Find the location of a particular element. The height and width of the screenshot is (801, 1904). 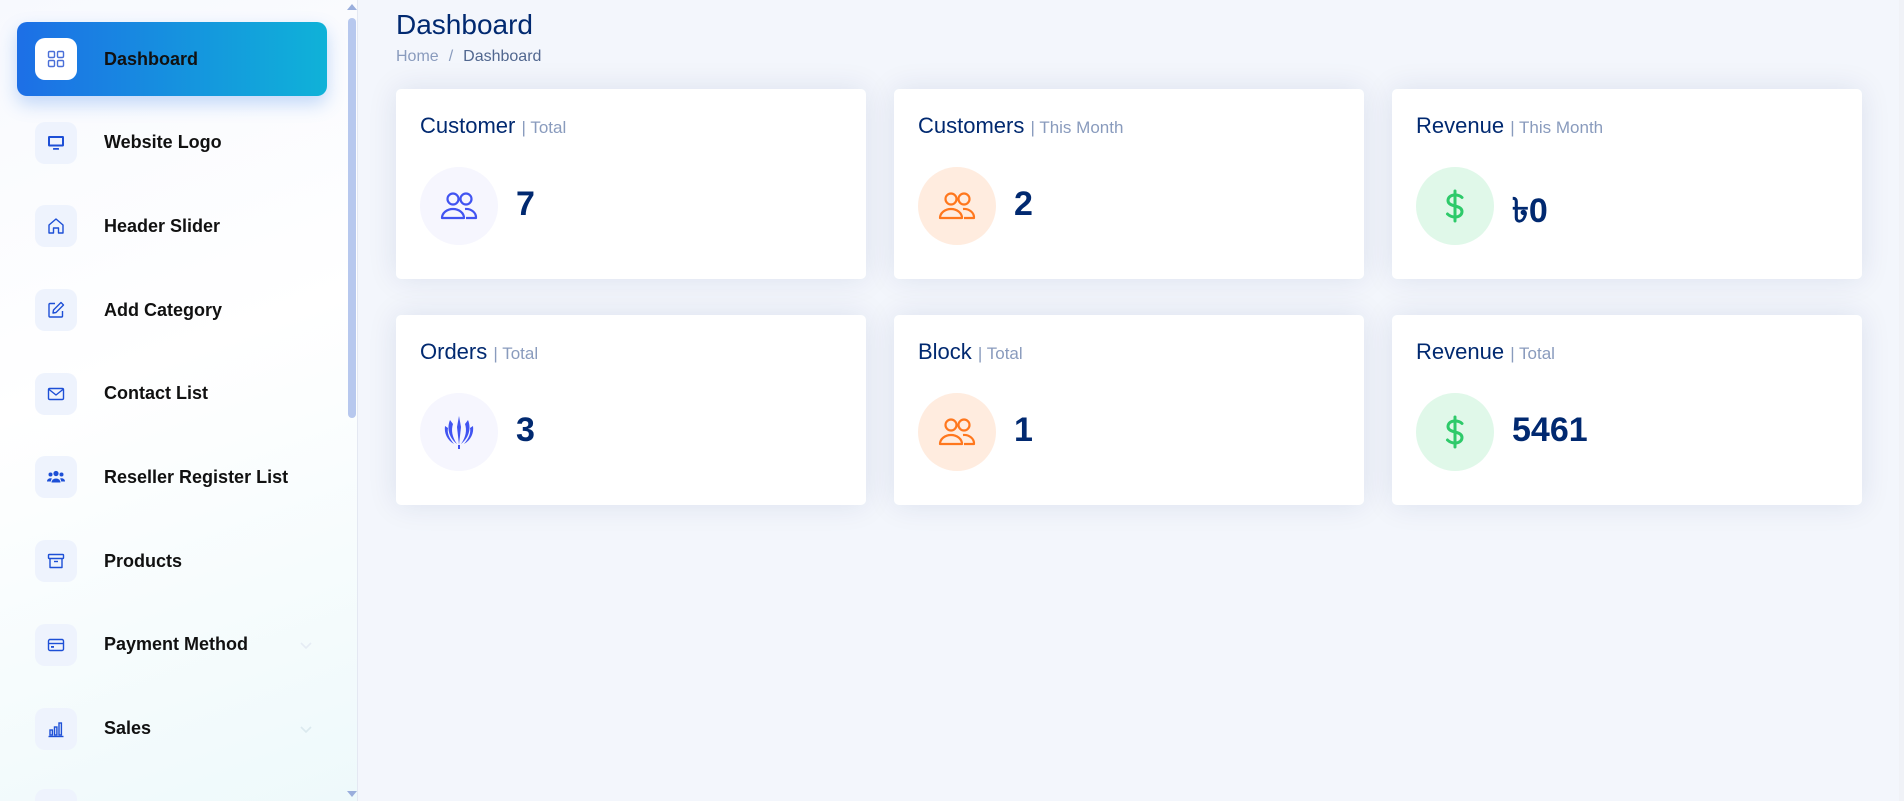

card-title-text: Block is located at coordinates (945, 351).